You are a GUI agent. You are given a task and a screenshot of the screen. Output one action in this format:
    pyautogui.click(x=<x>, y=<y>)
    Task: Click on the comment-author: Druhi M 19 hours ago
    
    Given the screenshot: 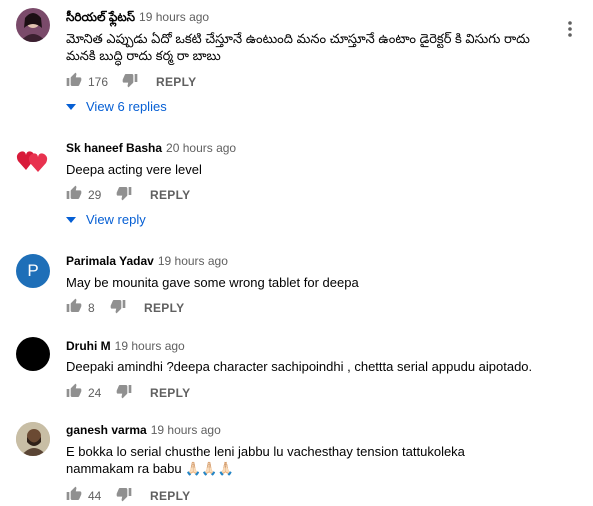 What is the action you would take?
    pyautogui.click(x=125, y=346)
    